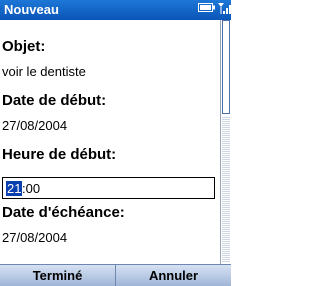 The width and height of the screenshot is (320, 286). I want to click on date-echeance-value: 27/08/2004, so click(34, 238).